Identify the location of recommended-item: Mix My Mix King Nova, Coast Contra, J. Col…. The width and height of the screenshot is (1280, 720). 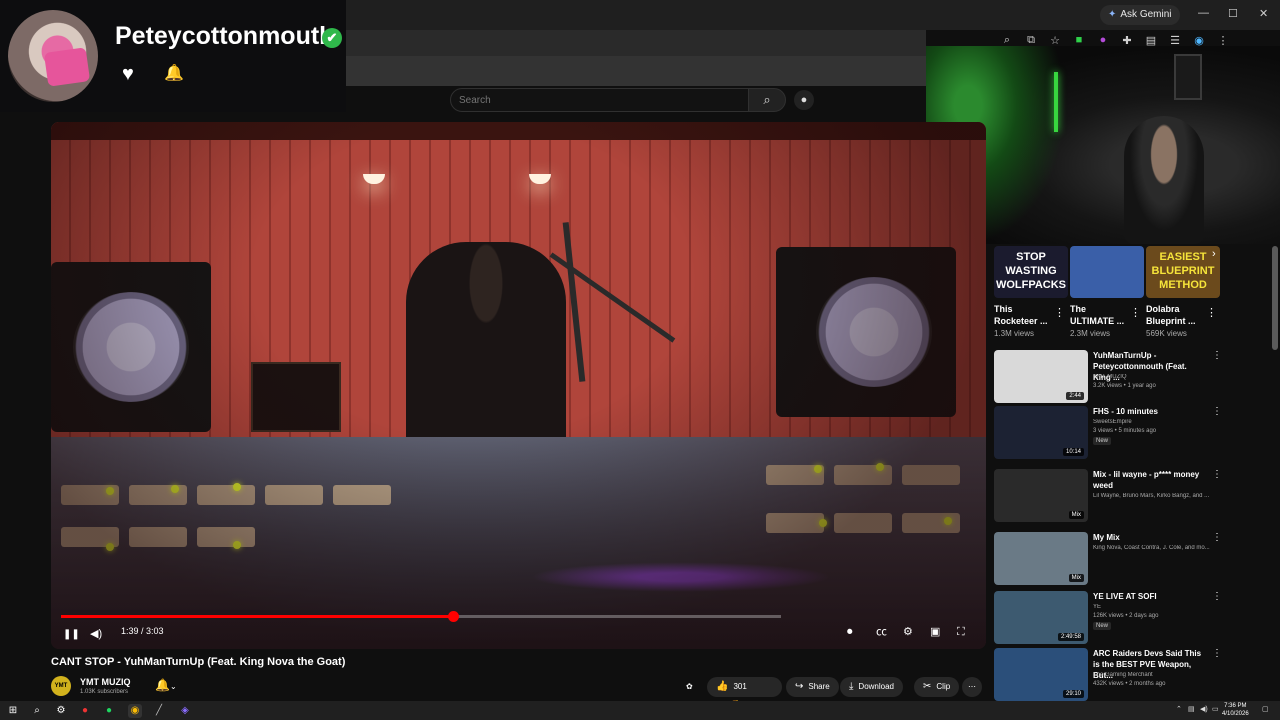
(1109, 560).